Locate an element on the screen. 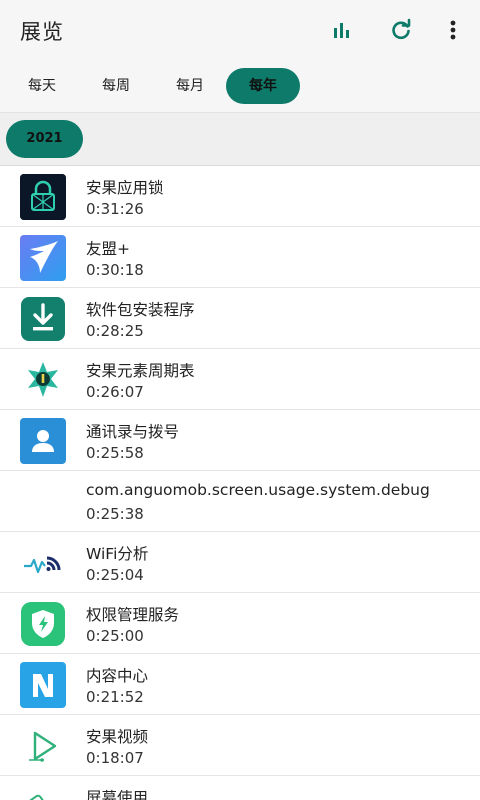  app-name: 内容中心 is located at coordinates (117, 676).